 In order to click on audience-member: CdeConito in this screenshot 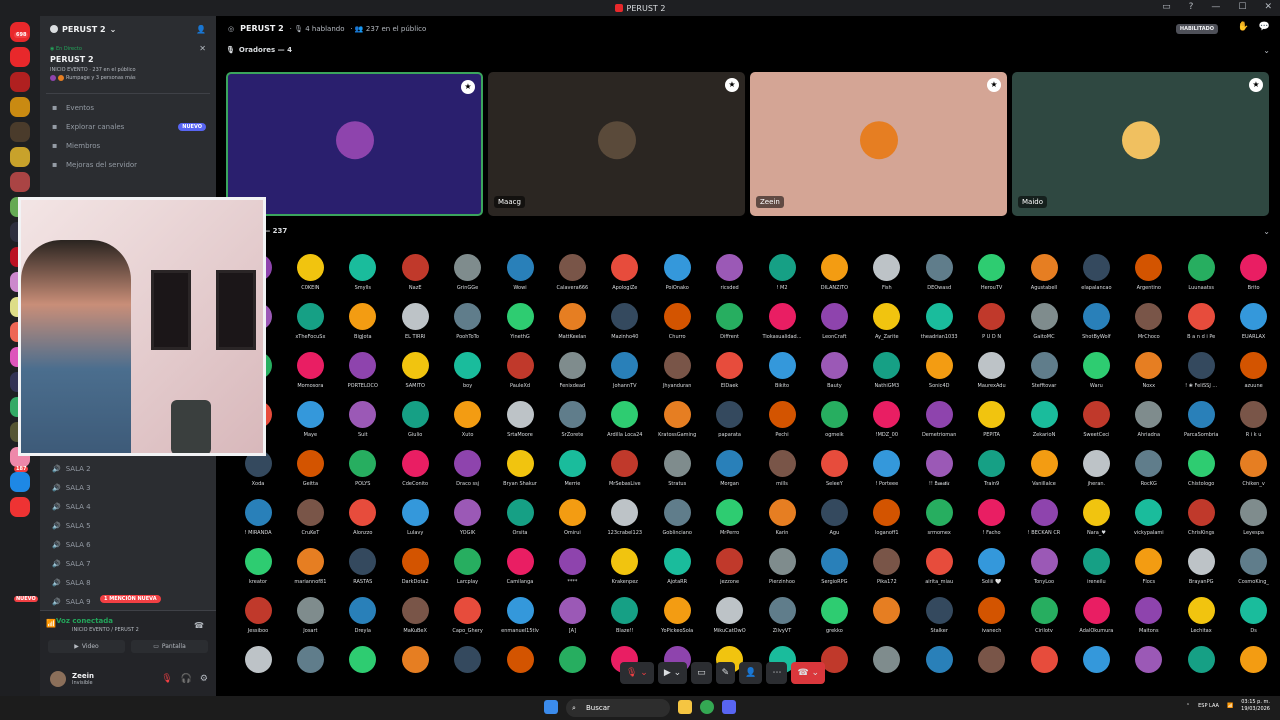, I will do `click(415, 468)`.